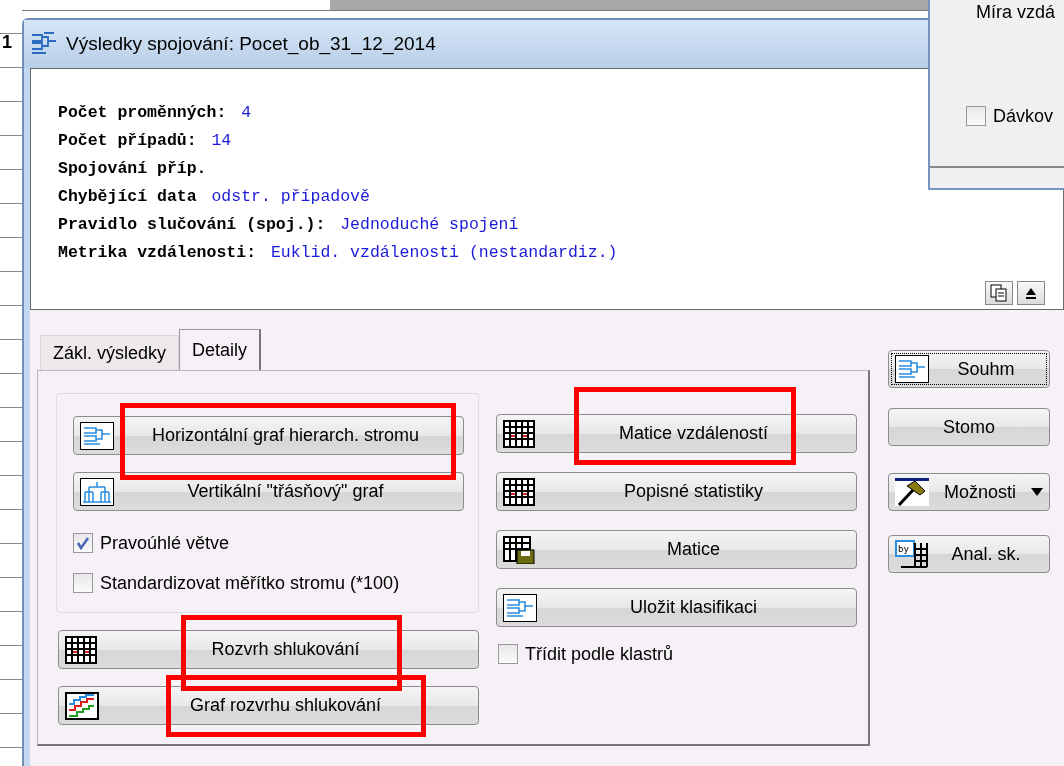  What do you see at coordinates (520, 549) in the screenshot?
I see `grid-disk-icon` at bounding box center [520, 549].